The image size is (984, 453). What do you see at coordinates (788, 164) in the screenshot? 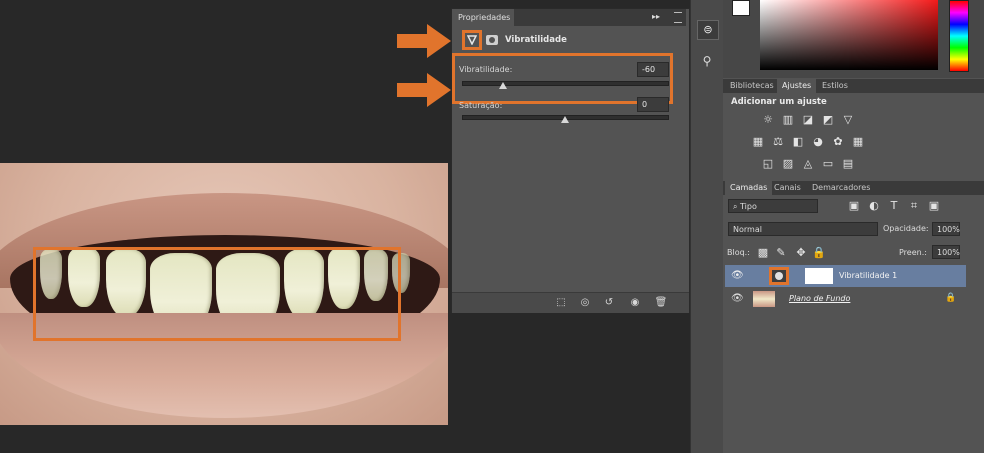
I see `posterize-icon: ▨` at bounding box center [788, 164].